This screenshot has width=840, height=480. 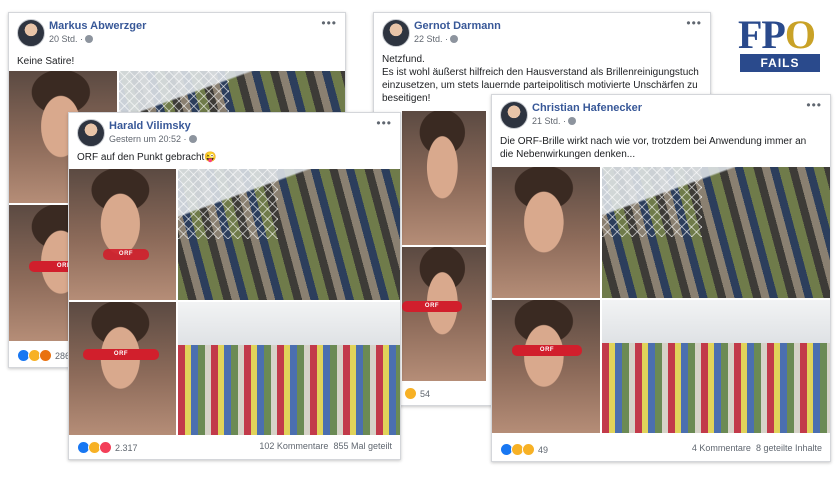 What do you see at coordinates (777, 34) in the screenshot?
I see `logo-wordmark: FPO` at bounding box center [777, 34].